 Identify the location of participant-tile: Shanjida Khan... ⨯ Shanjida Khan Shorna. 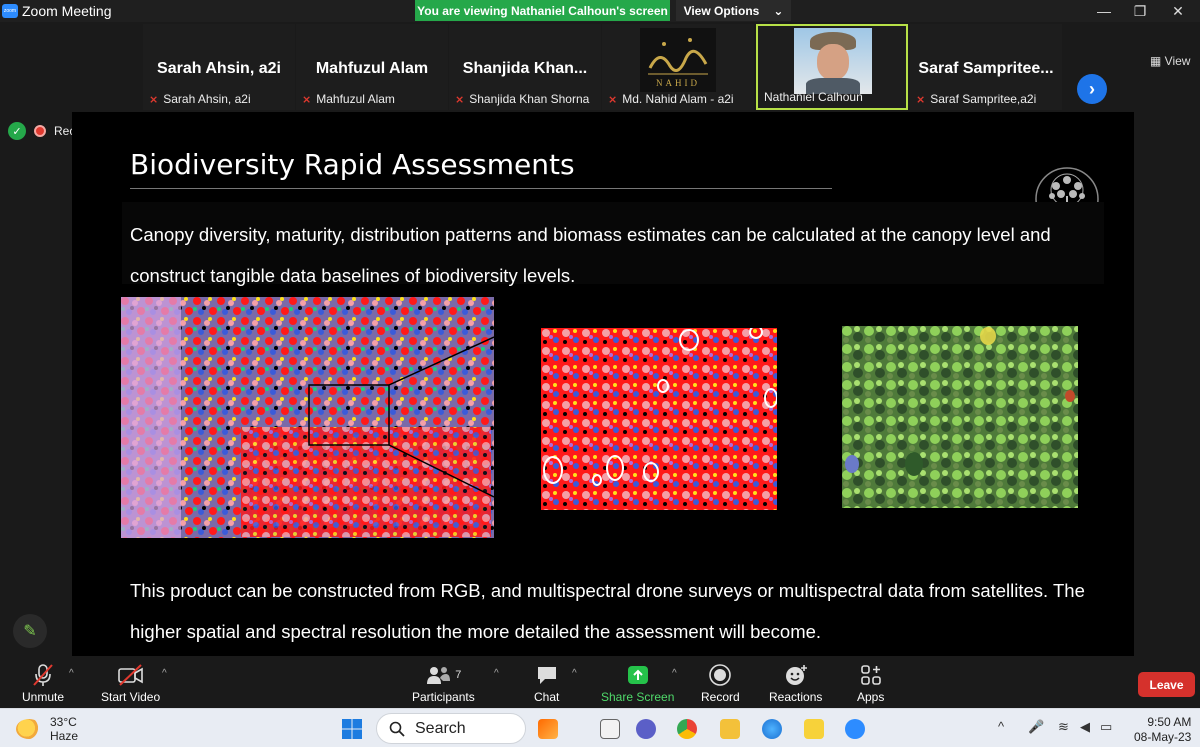
(525, 67).